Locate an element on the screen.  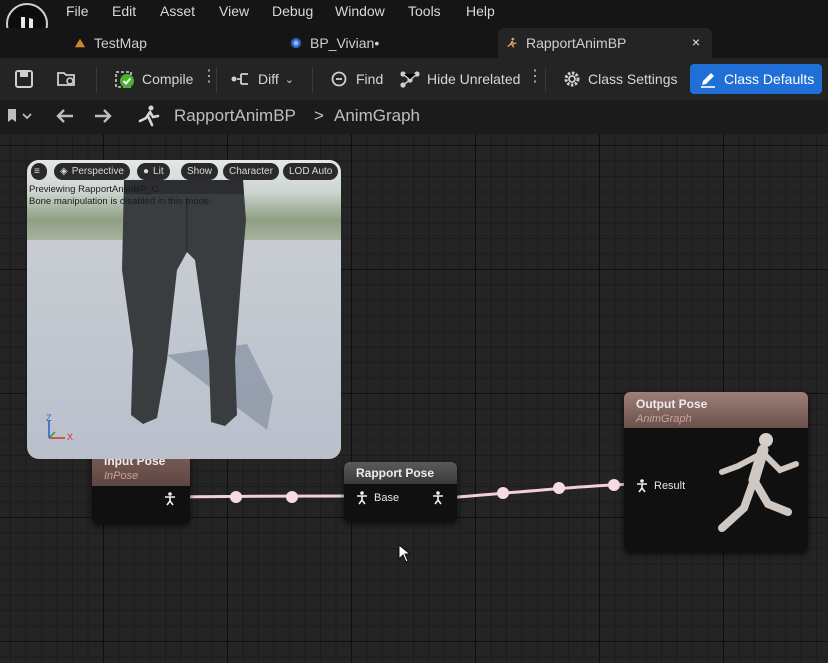
compile-button: Compile is located at coordinates (153, 79).